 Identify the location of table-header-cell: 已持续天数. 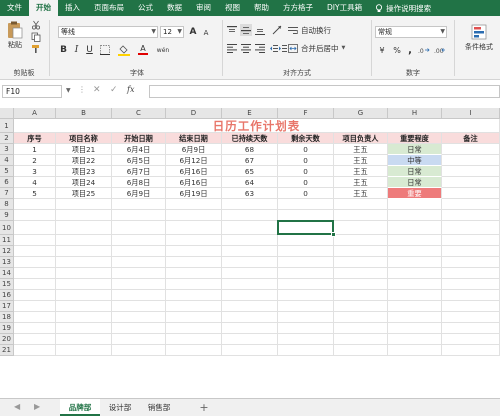
(250, 138).